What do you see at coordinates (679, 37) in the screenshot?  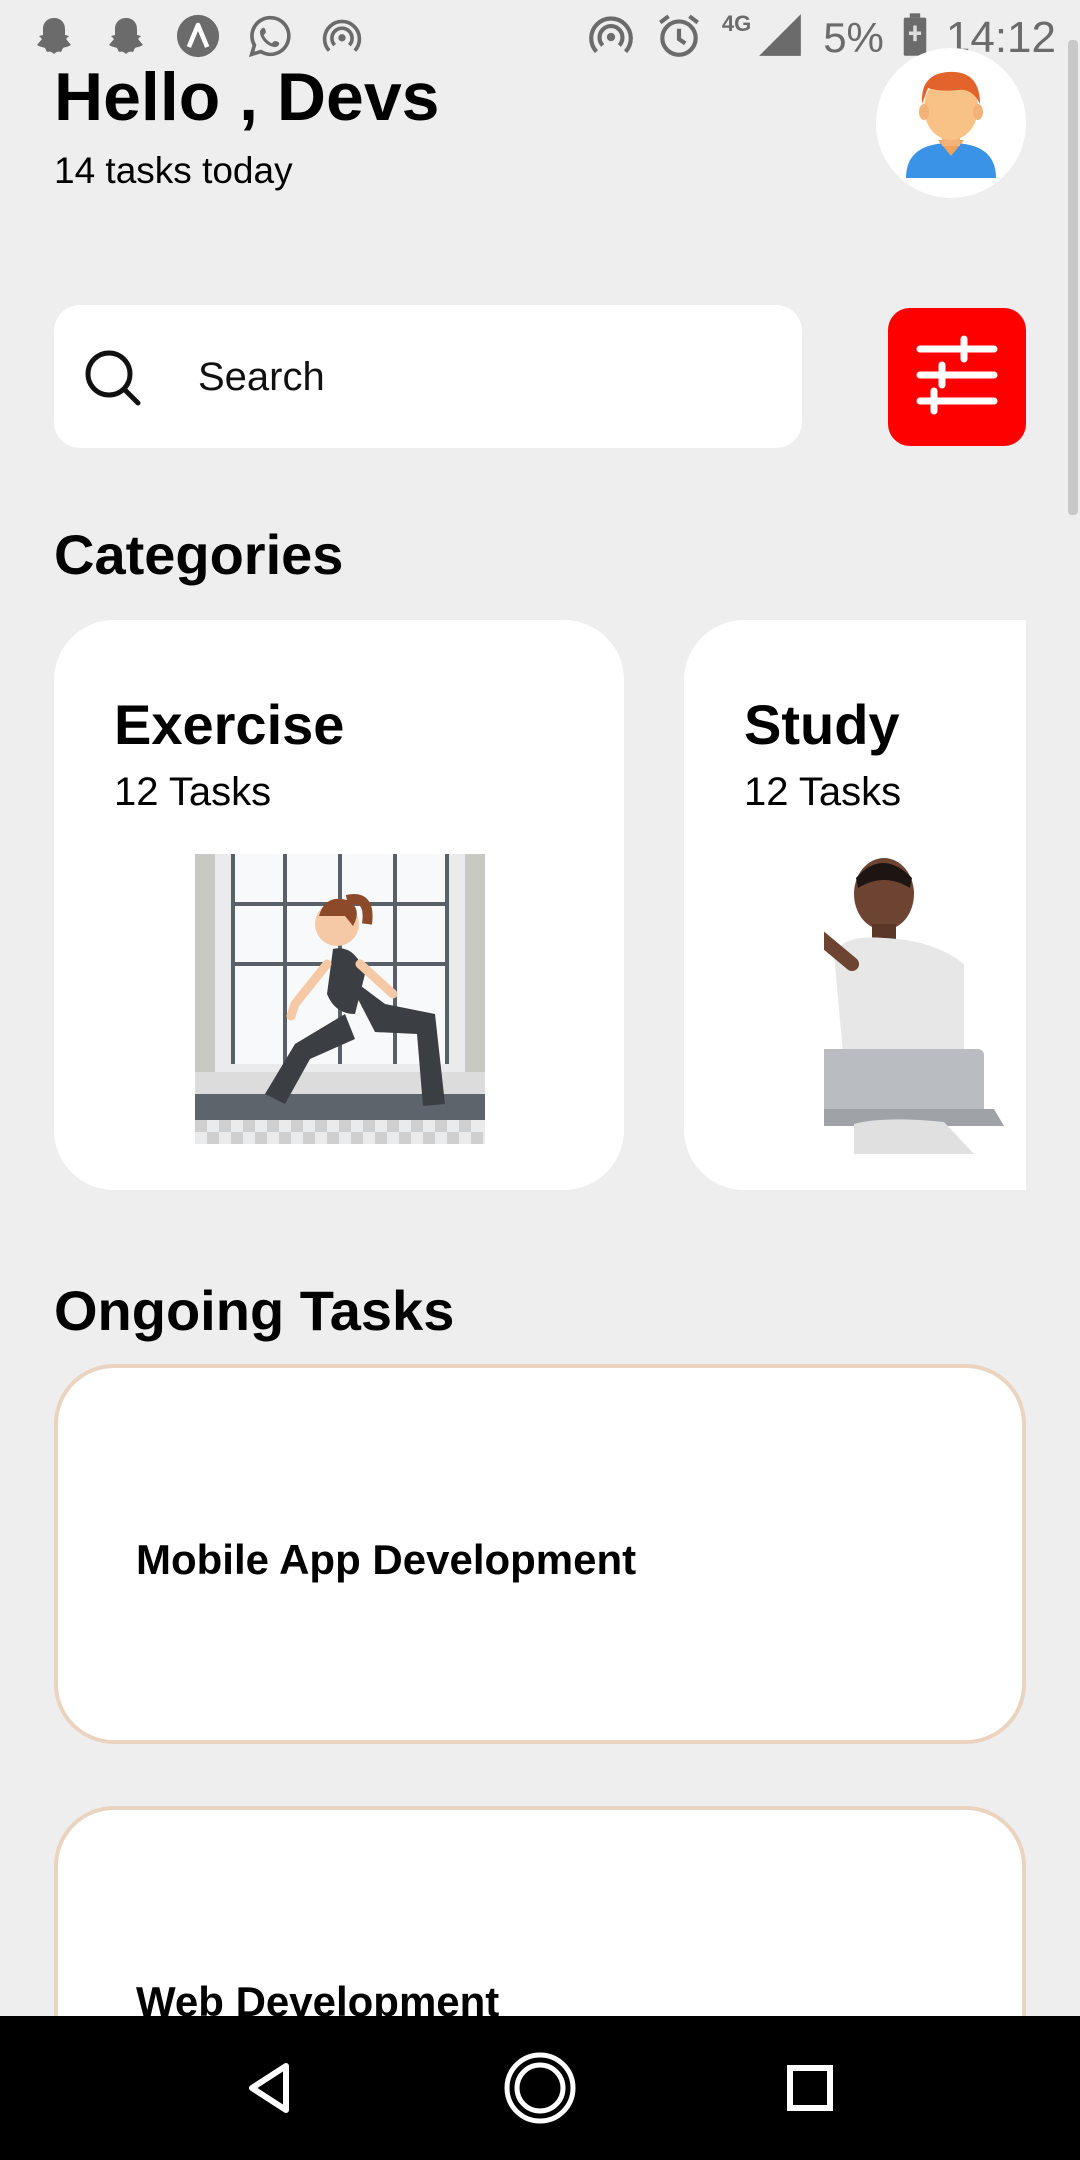 I see `alarm-icon` at bounding box center [679, 37].